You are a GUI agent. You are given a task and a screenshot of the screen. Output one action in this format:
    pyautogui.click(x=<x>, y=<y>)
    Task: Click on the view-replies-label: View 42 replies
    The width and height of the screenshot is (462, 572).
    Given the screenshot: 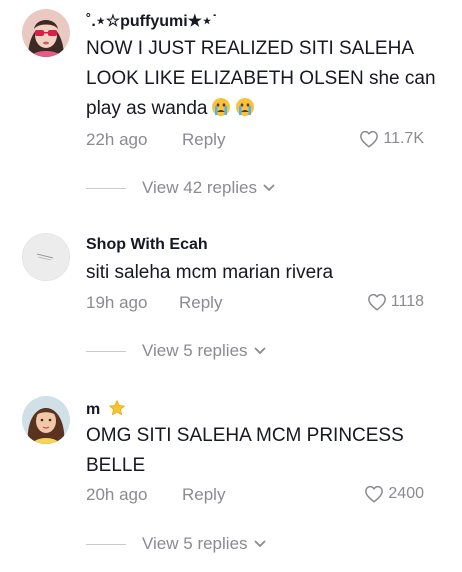 What is the action you would take?
    pyautogui.click(x=199, y=187)
    